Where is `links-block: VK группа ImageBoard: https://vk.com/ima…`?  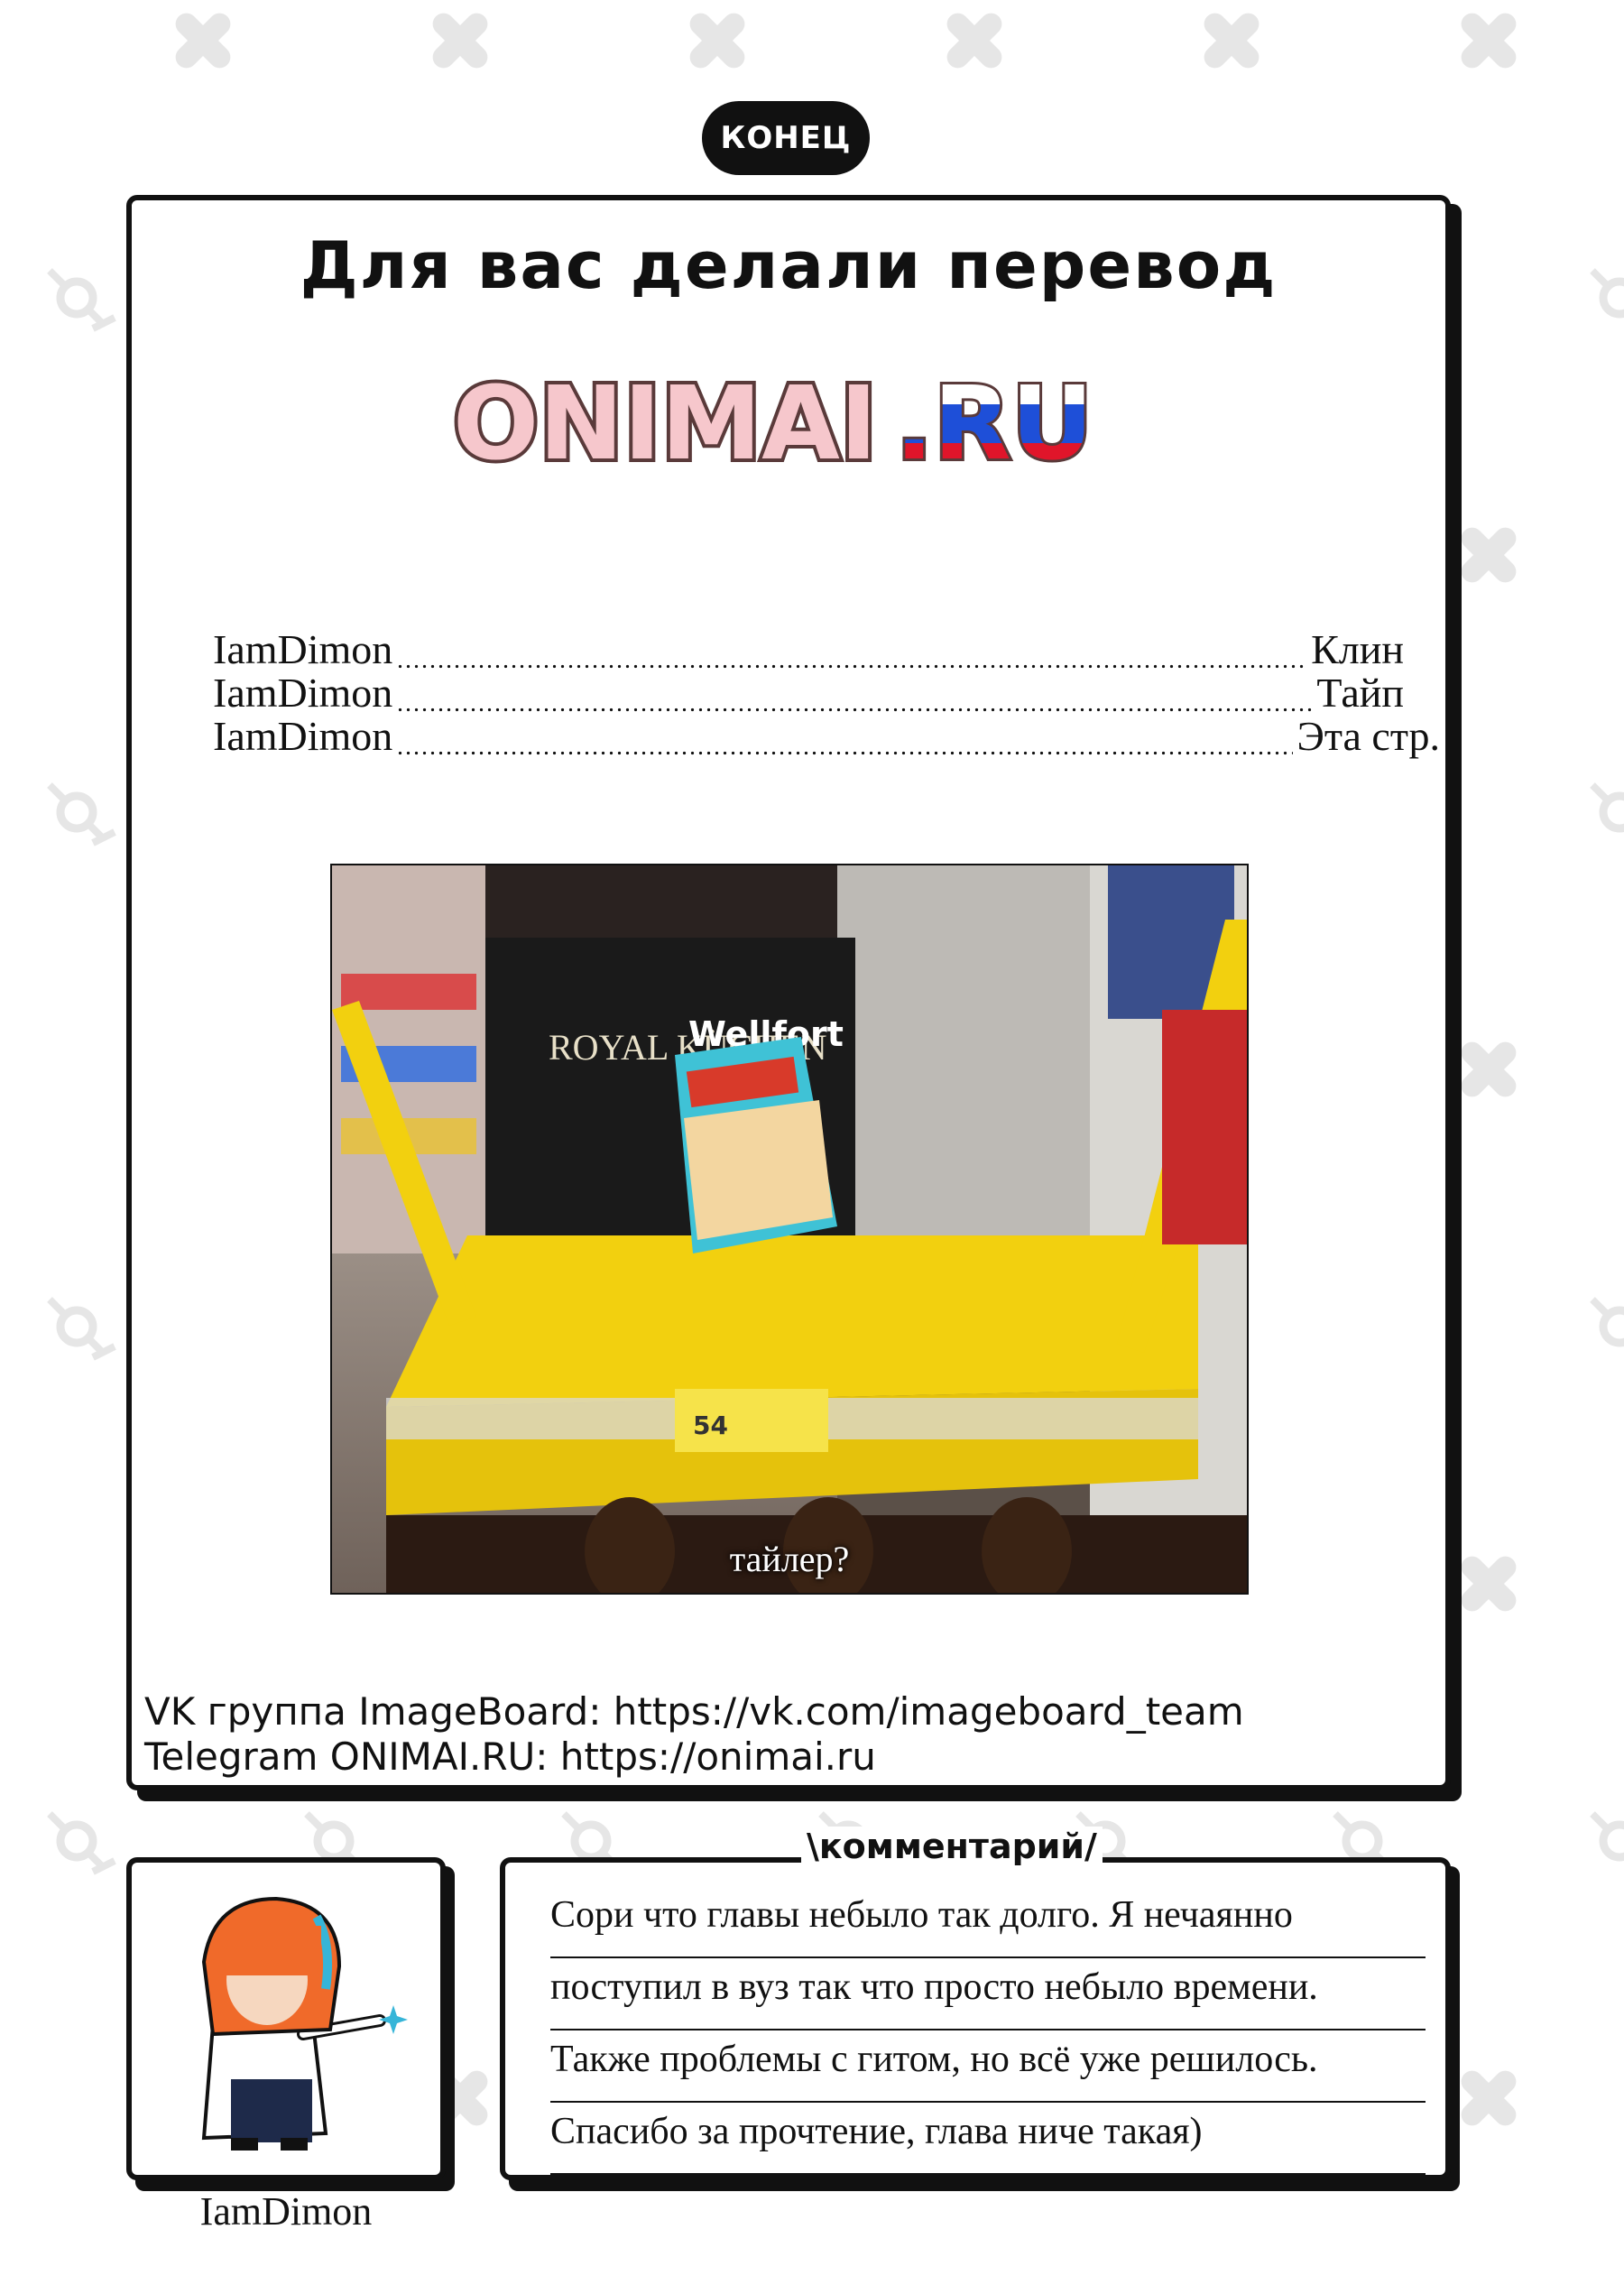 links-block: VK группа ImageBoard: https://vk.com/ima… is located at coordinates (694, 1734).